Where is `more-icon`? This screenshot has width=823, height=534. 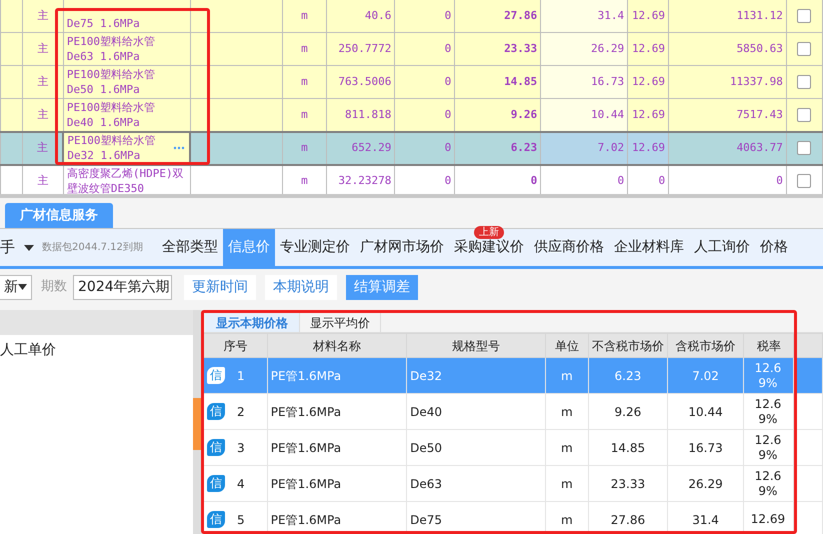
more-icon is located at coordinates (179, 148).